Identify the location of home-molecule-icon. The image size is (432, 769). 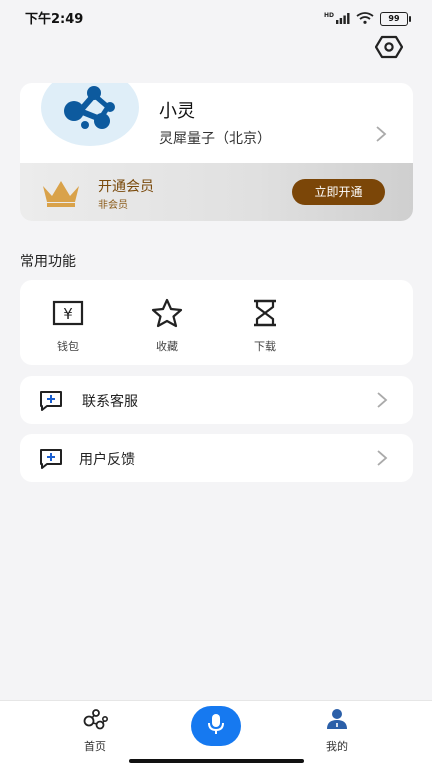
(95, 721).